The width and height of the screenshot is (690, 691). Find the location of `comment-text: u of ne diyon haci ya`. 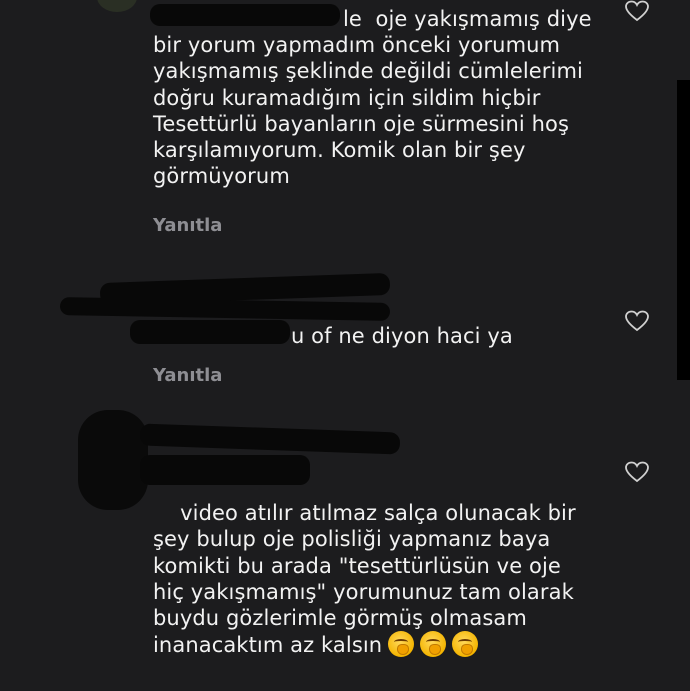

comment-text: u of ne diyon haci ya is located at coordinates (402, 336).